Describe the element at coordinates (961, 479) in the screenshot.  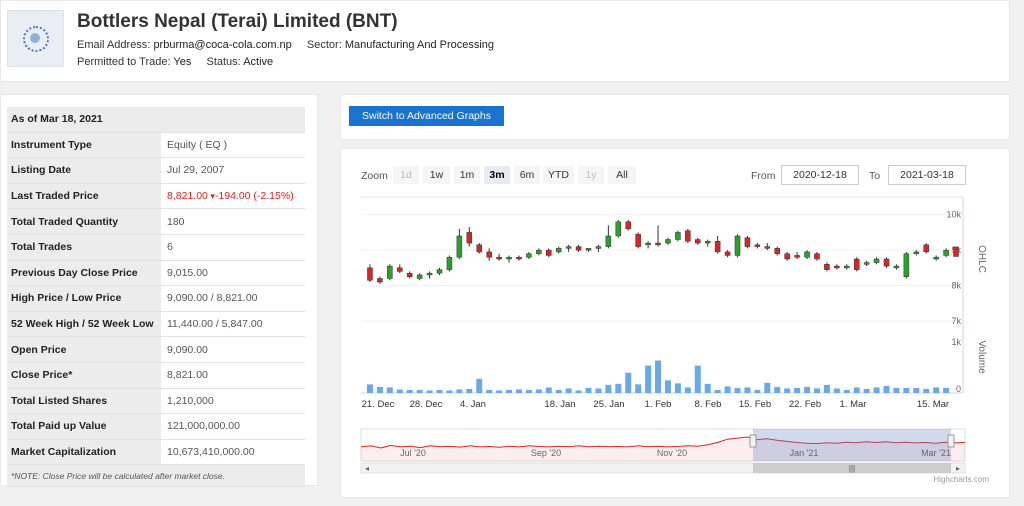
I see `highcharts-credits: Highcharts.com` at that location.